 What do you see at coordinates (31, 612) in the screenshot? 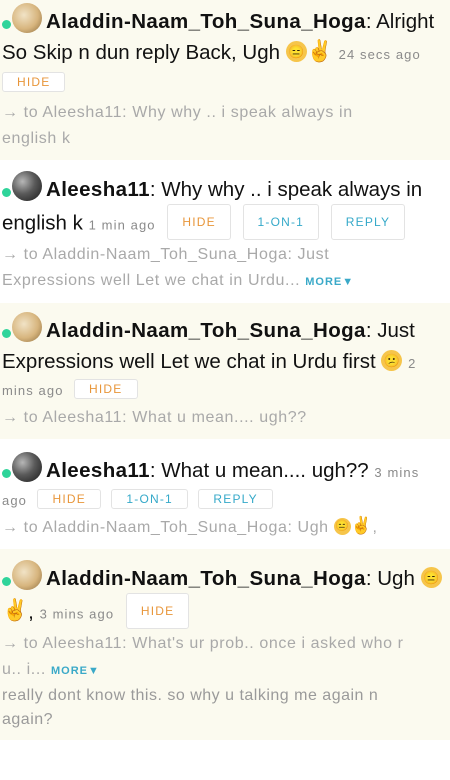
I see `message-text: ,` at bounding box center [31, 612].